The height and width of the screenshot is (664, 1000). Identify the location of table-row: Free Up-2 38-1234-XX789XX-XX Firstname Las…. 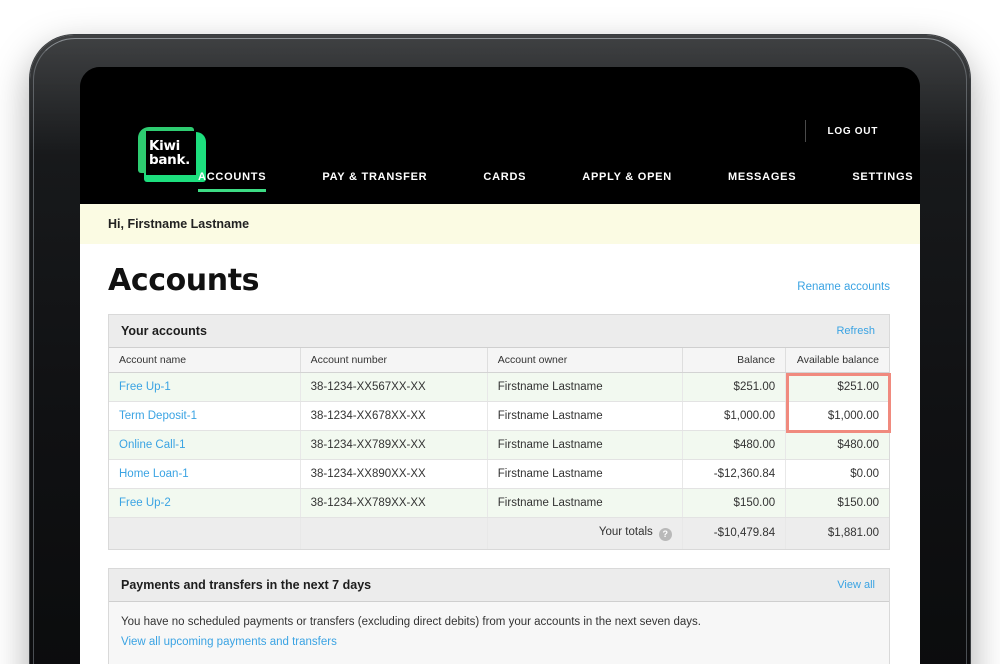
(499, 503).